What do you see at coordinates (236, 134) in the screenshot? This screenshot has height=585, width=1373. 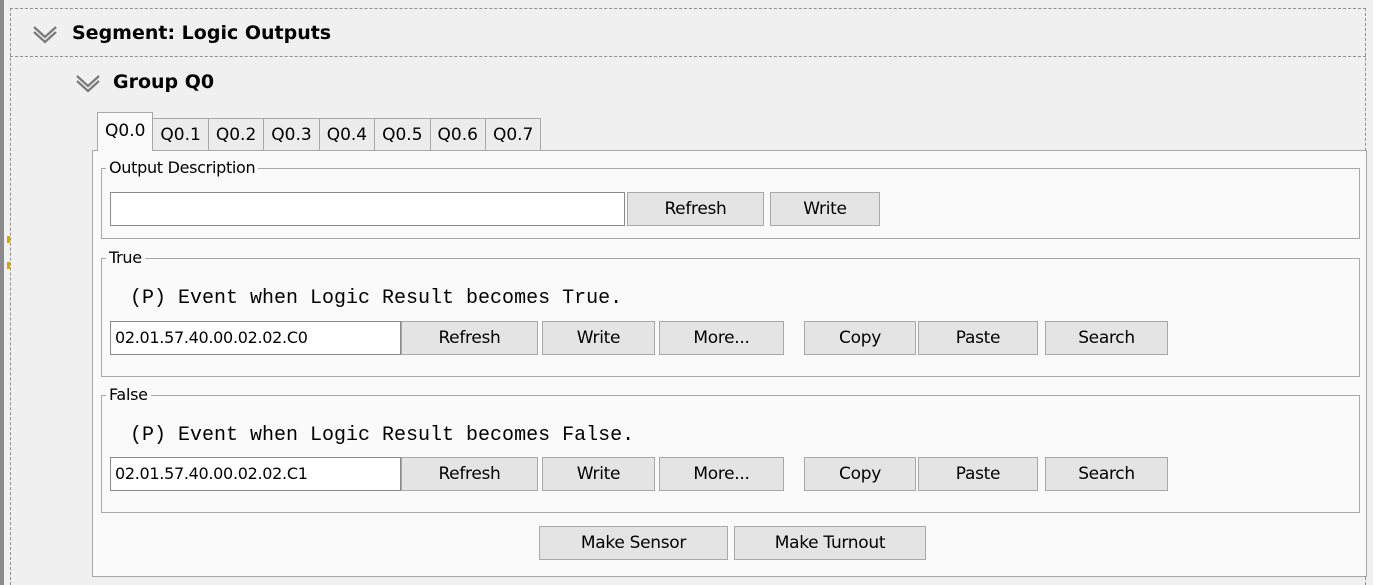 I see `tab-q0-2: Q0.2` at bounding box center [236, 134].